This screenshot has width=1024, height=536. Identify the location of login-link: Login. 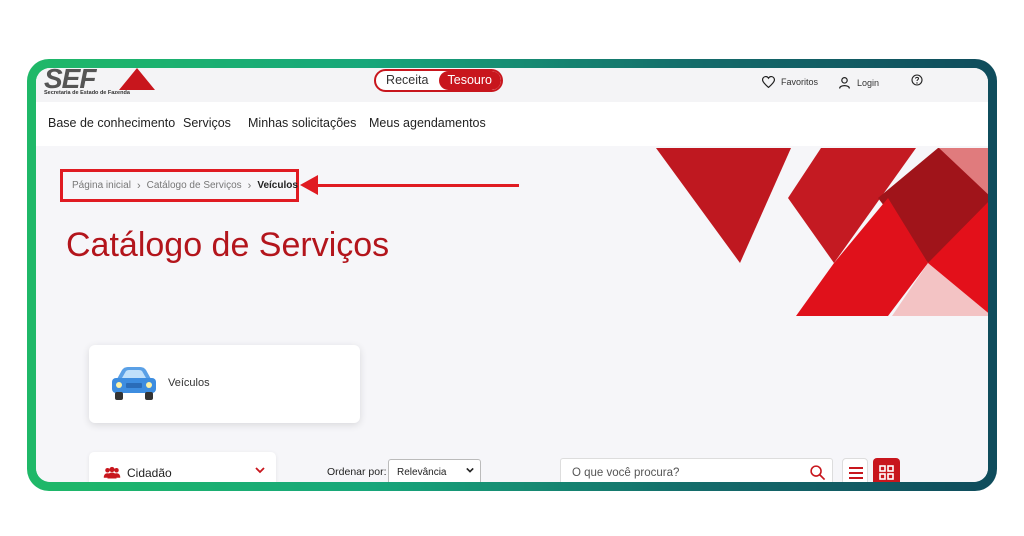
(858, 82).